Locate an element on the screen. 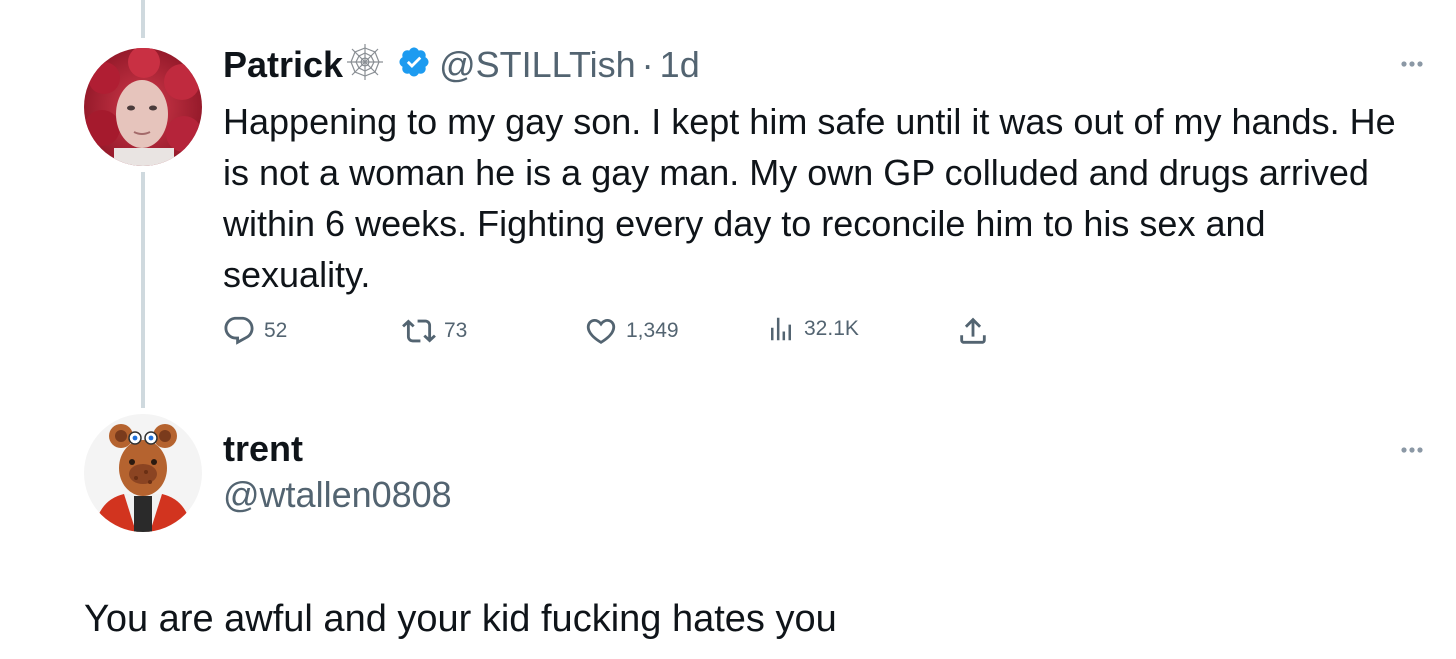  reply-author-display-name: trent is located at coordinates (263, 449).